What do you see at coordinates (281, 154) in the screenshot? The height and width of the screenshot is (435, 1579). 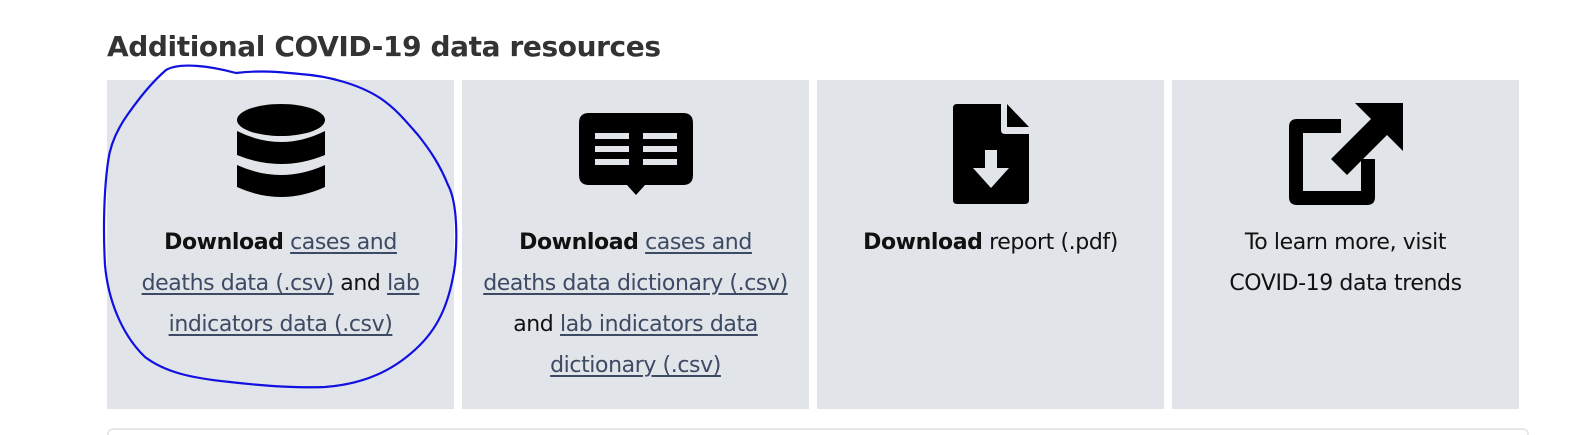 I see `database-icon` at bounding box center [281, 154].